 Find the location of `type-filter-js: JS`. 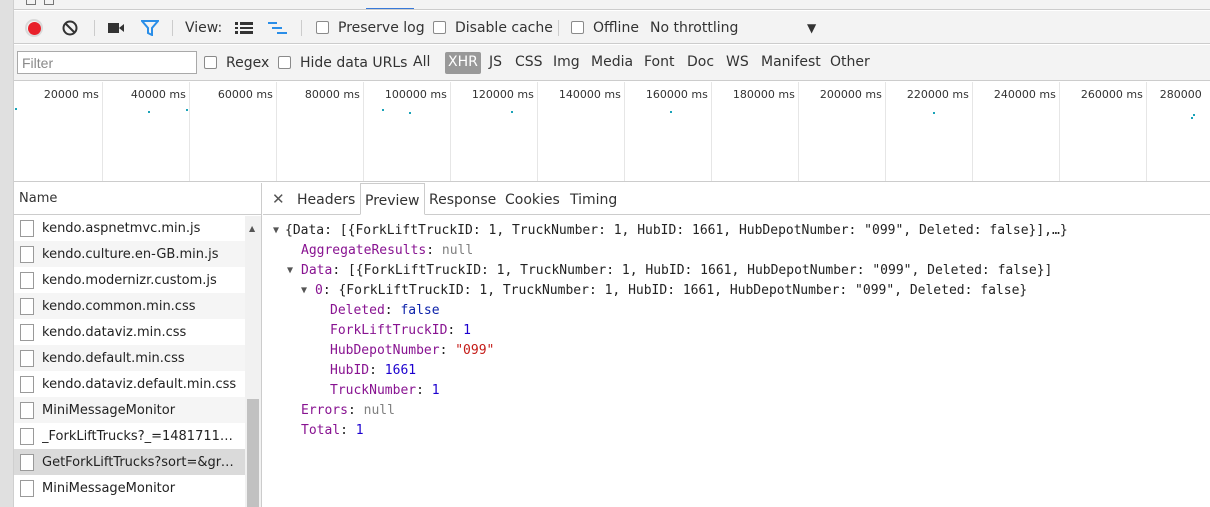

type-filter-js: JS is located at coordinates (495, 63).